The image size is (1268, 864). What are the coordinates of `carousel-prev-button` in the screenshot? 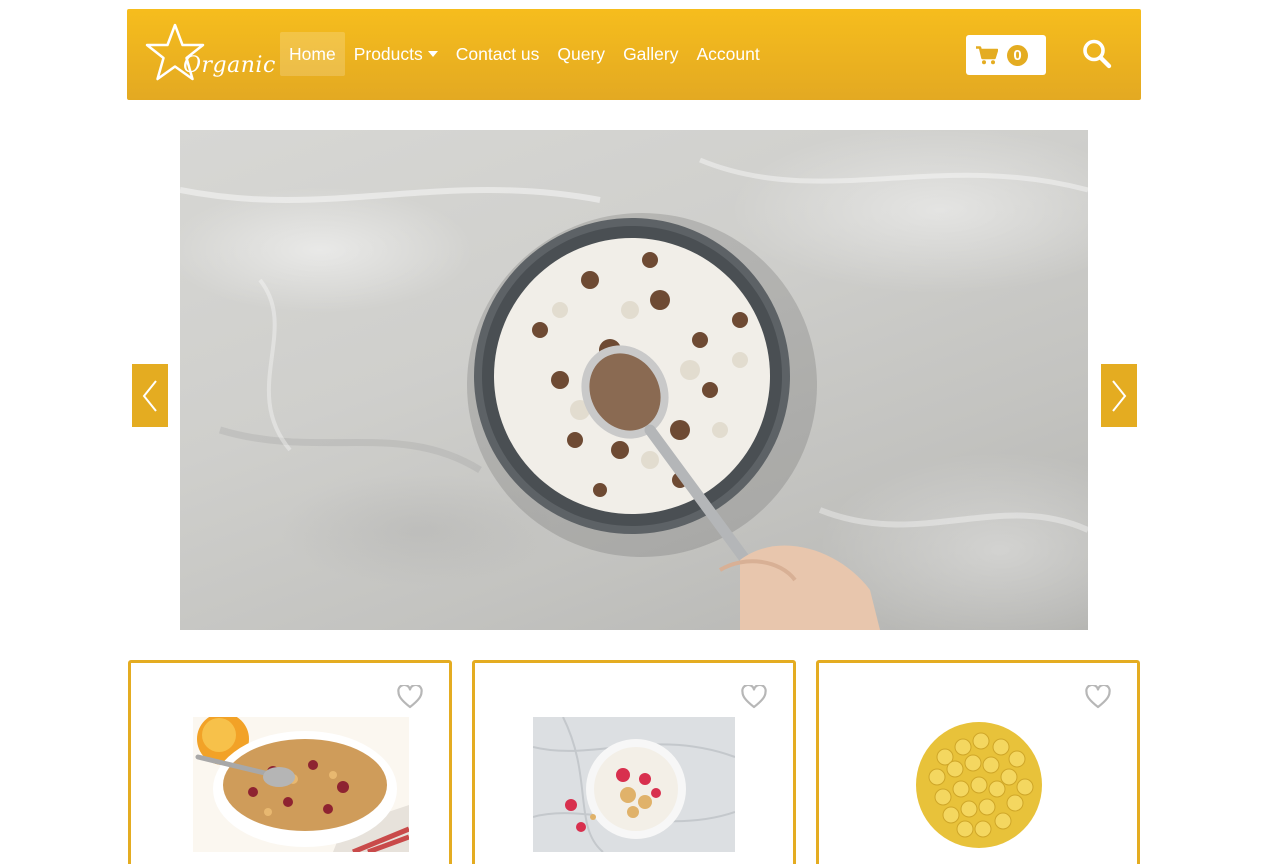 It's located at (150, 395).